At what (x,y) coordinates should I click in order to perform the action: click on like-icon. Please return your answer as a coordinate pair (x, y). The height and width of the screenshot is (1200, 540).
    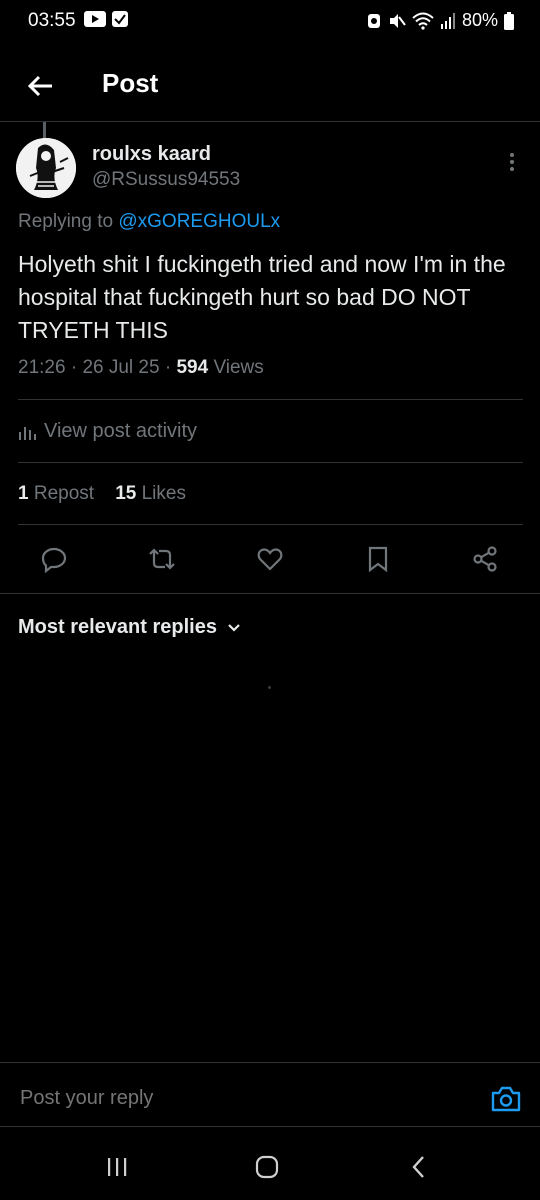
    Looking at the image, I should click on (270, 559).